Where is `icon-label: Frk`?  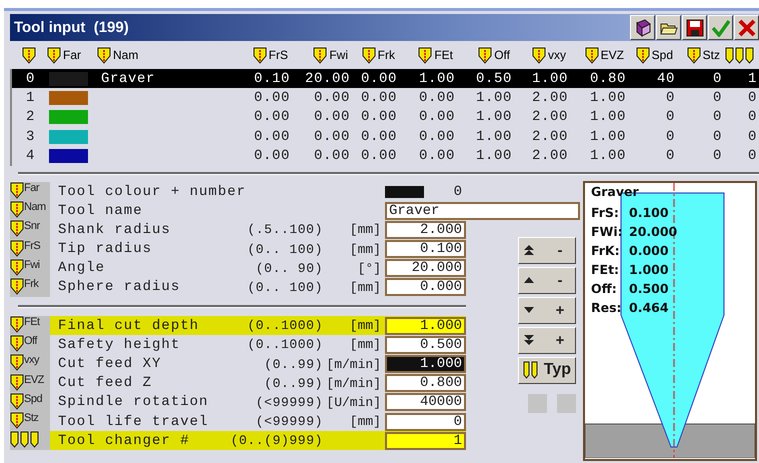 icon-label: Frk is located at coordinates (31, 284).